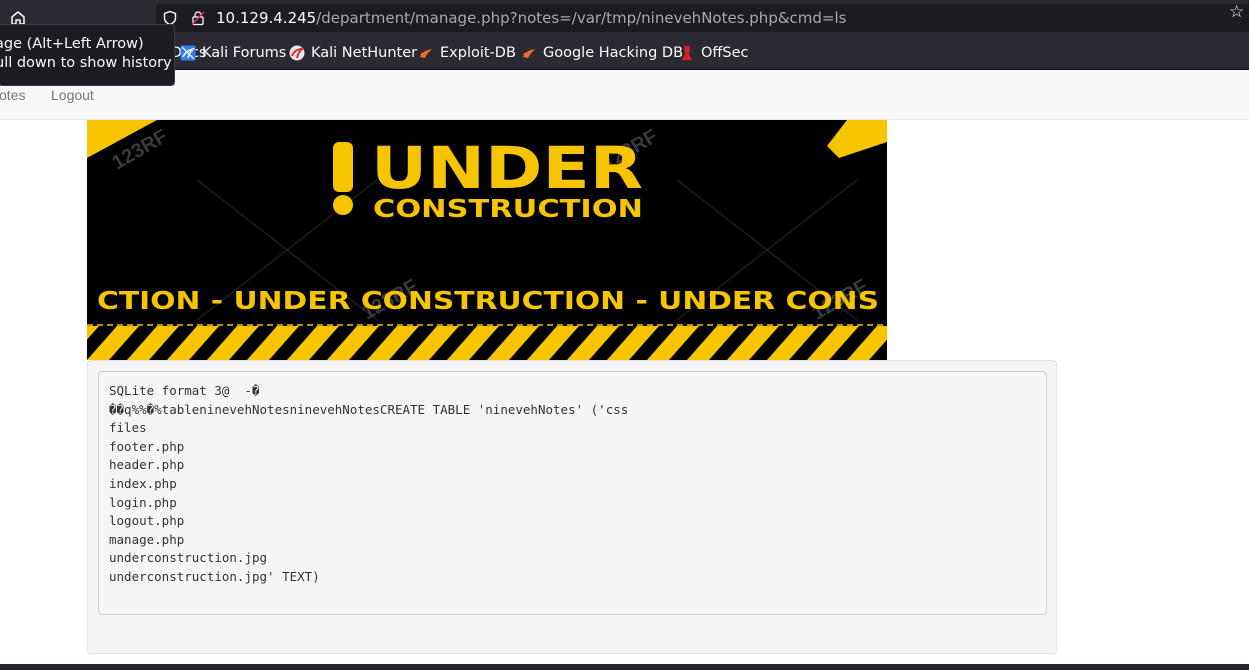 The width and height of the screenshot is (1249, 670). What do you see at coordinates (147, 446) in the screenshot?
I see `output-line: footer.php` at bounding box center [147, 446].